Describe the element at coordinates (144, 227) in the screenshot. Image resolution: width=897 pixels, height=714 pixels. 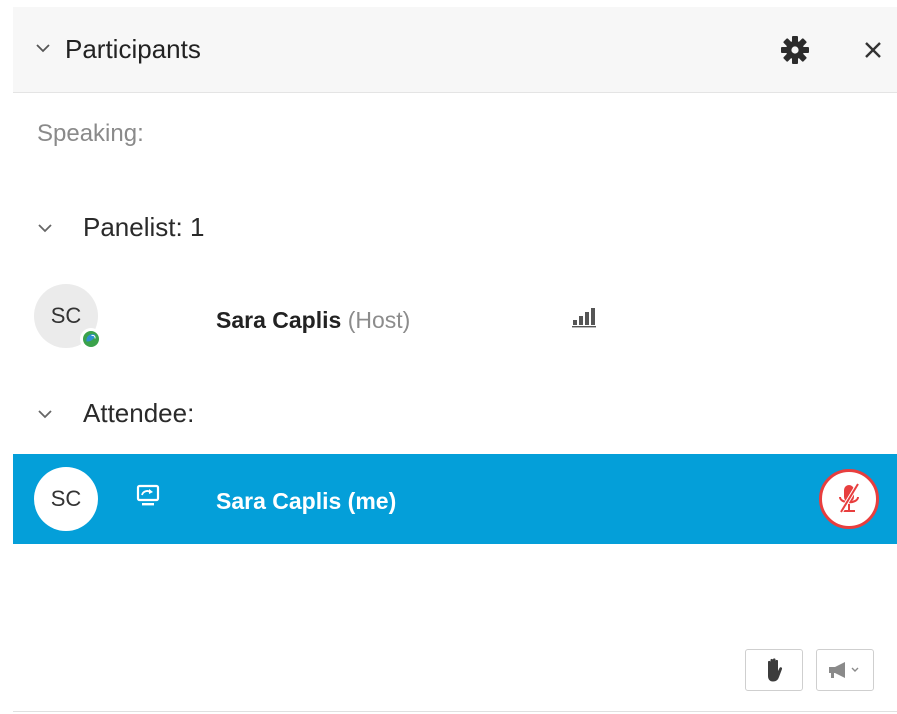
I see `panelist-section-label: Panelist: 1` at that location.